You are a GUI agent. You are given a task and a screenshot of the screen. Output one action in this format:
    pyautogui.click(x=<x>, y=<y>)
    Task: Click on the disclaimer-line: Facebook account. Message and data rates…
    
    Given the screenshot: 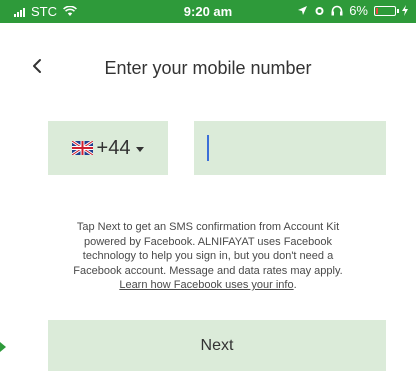 What is the action you would take?
    pyautogui.click(x=208, y=270)
    